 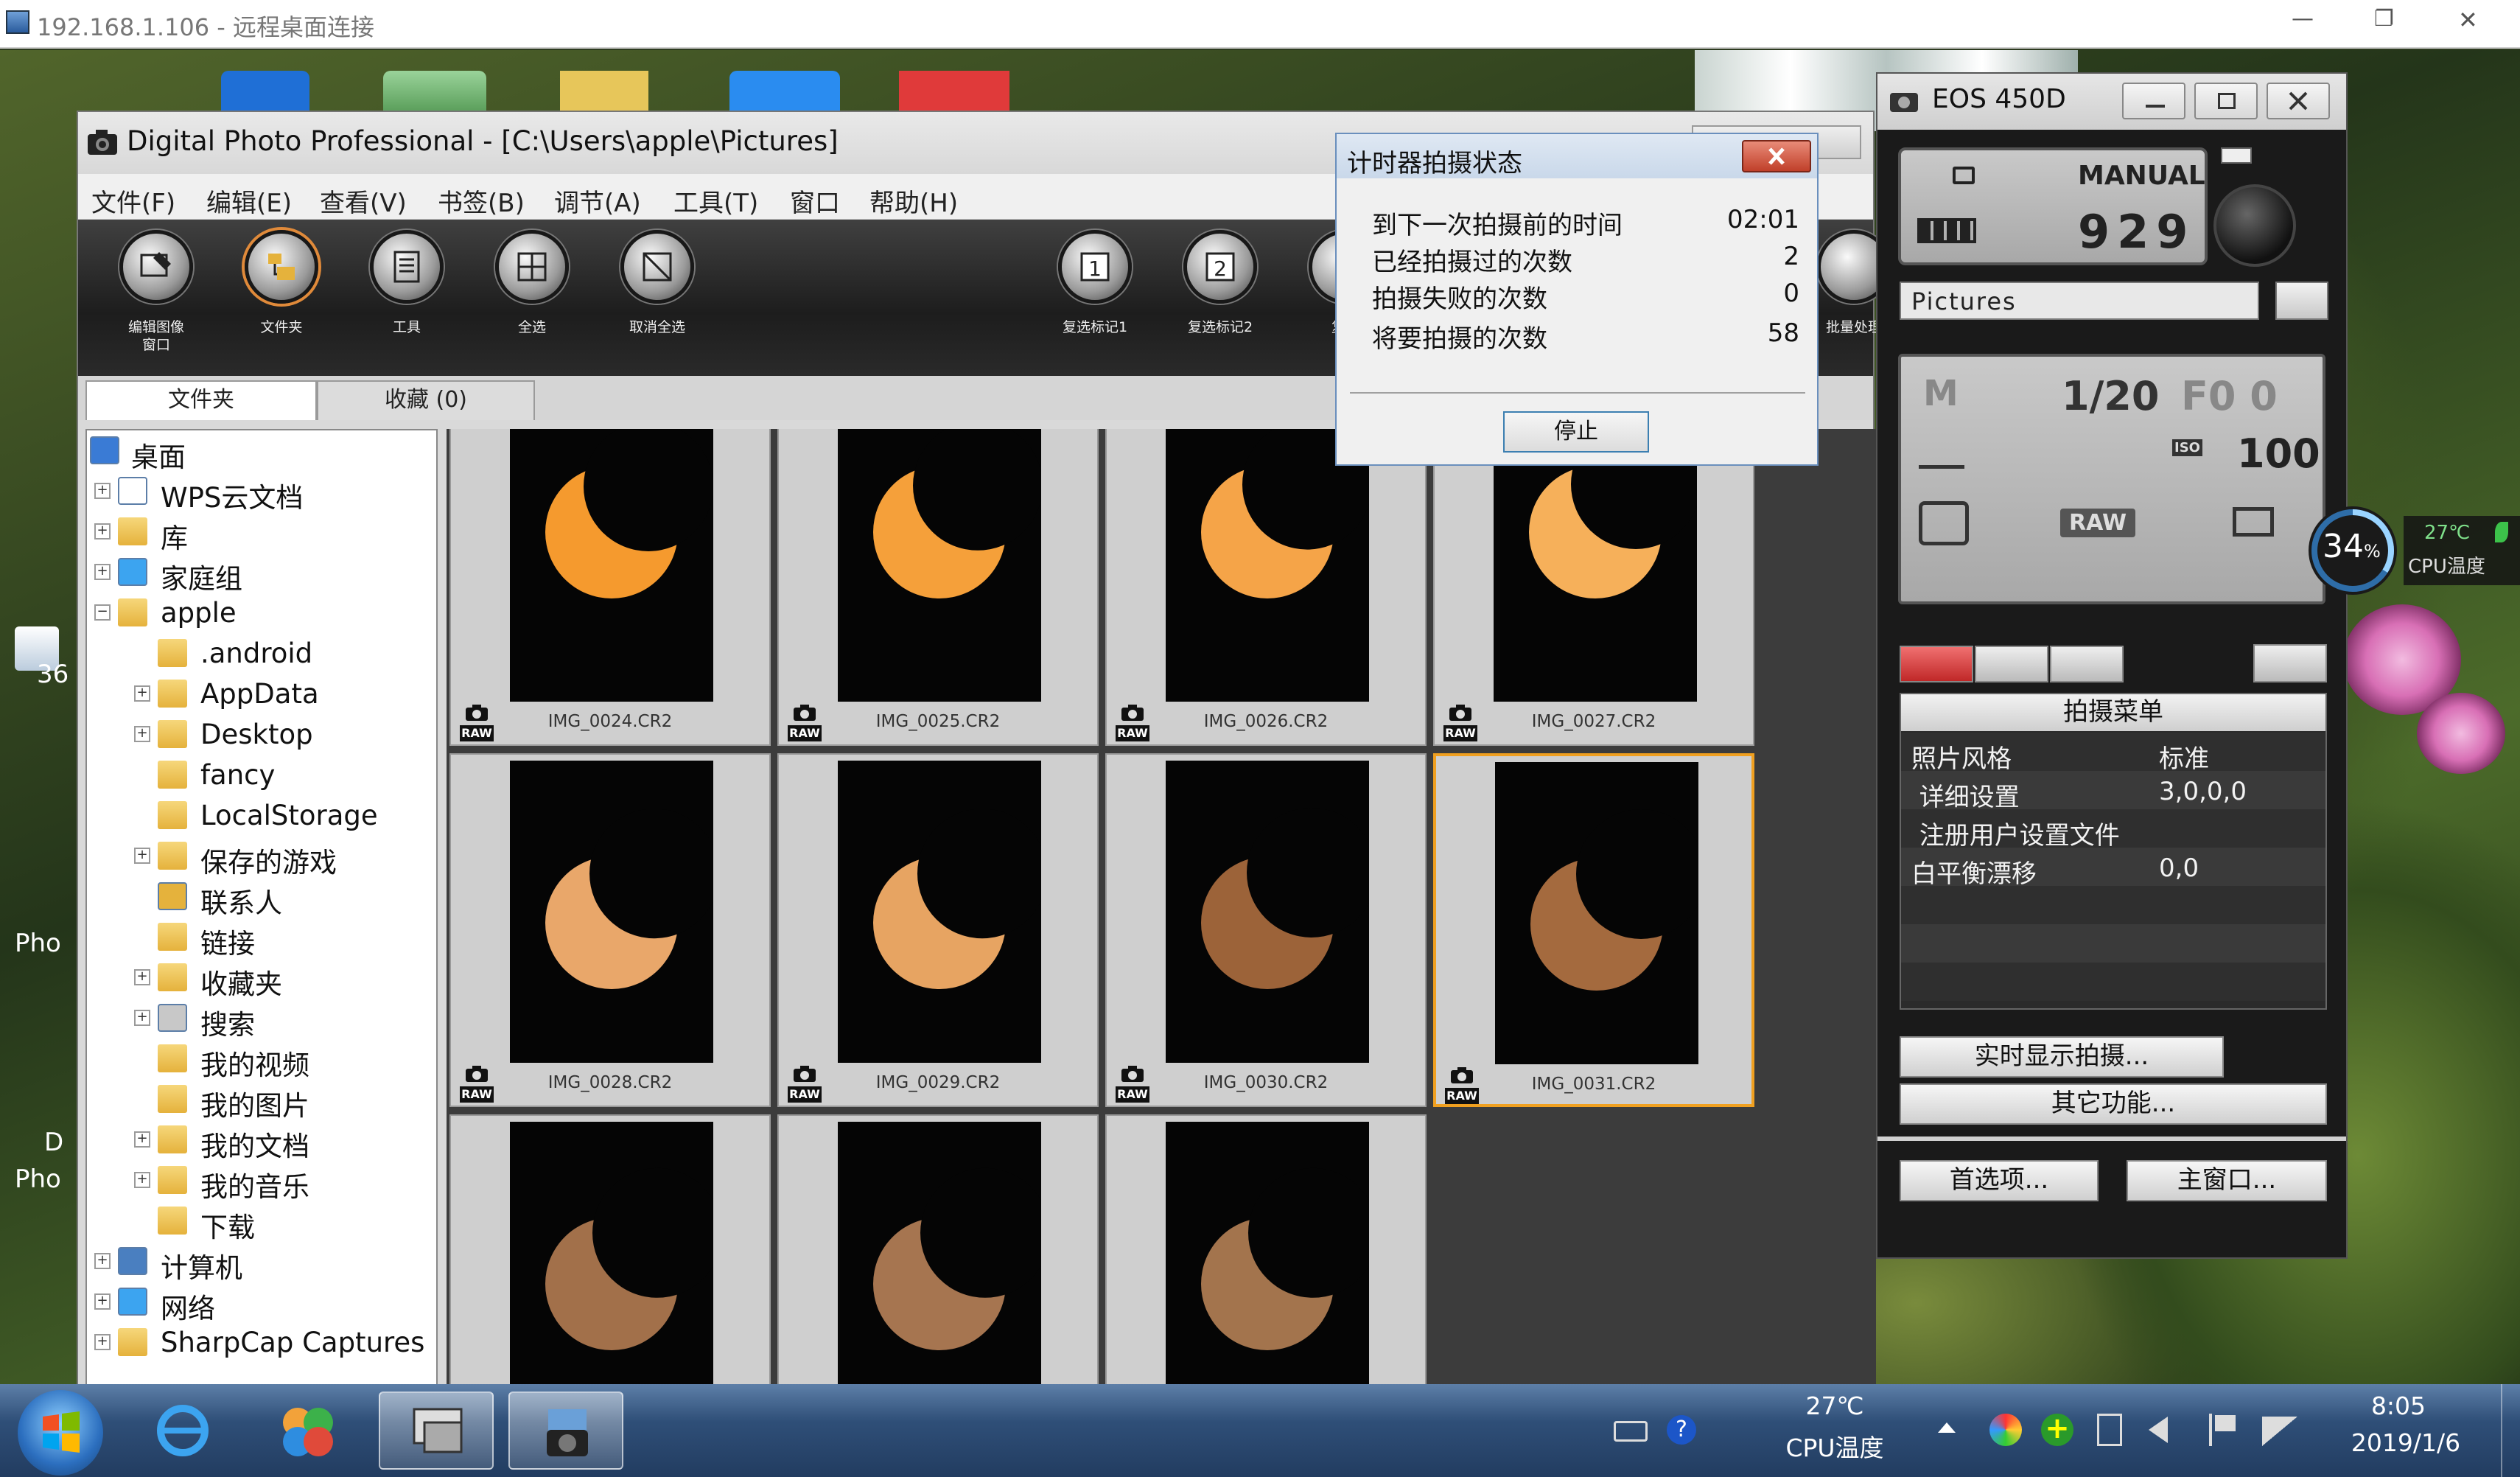 I want to click on tree-item: LocalStorage, so click(x=260, y=815).